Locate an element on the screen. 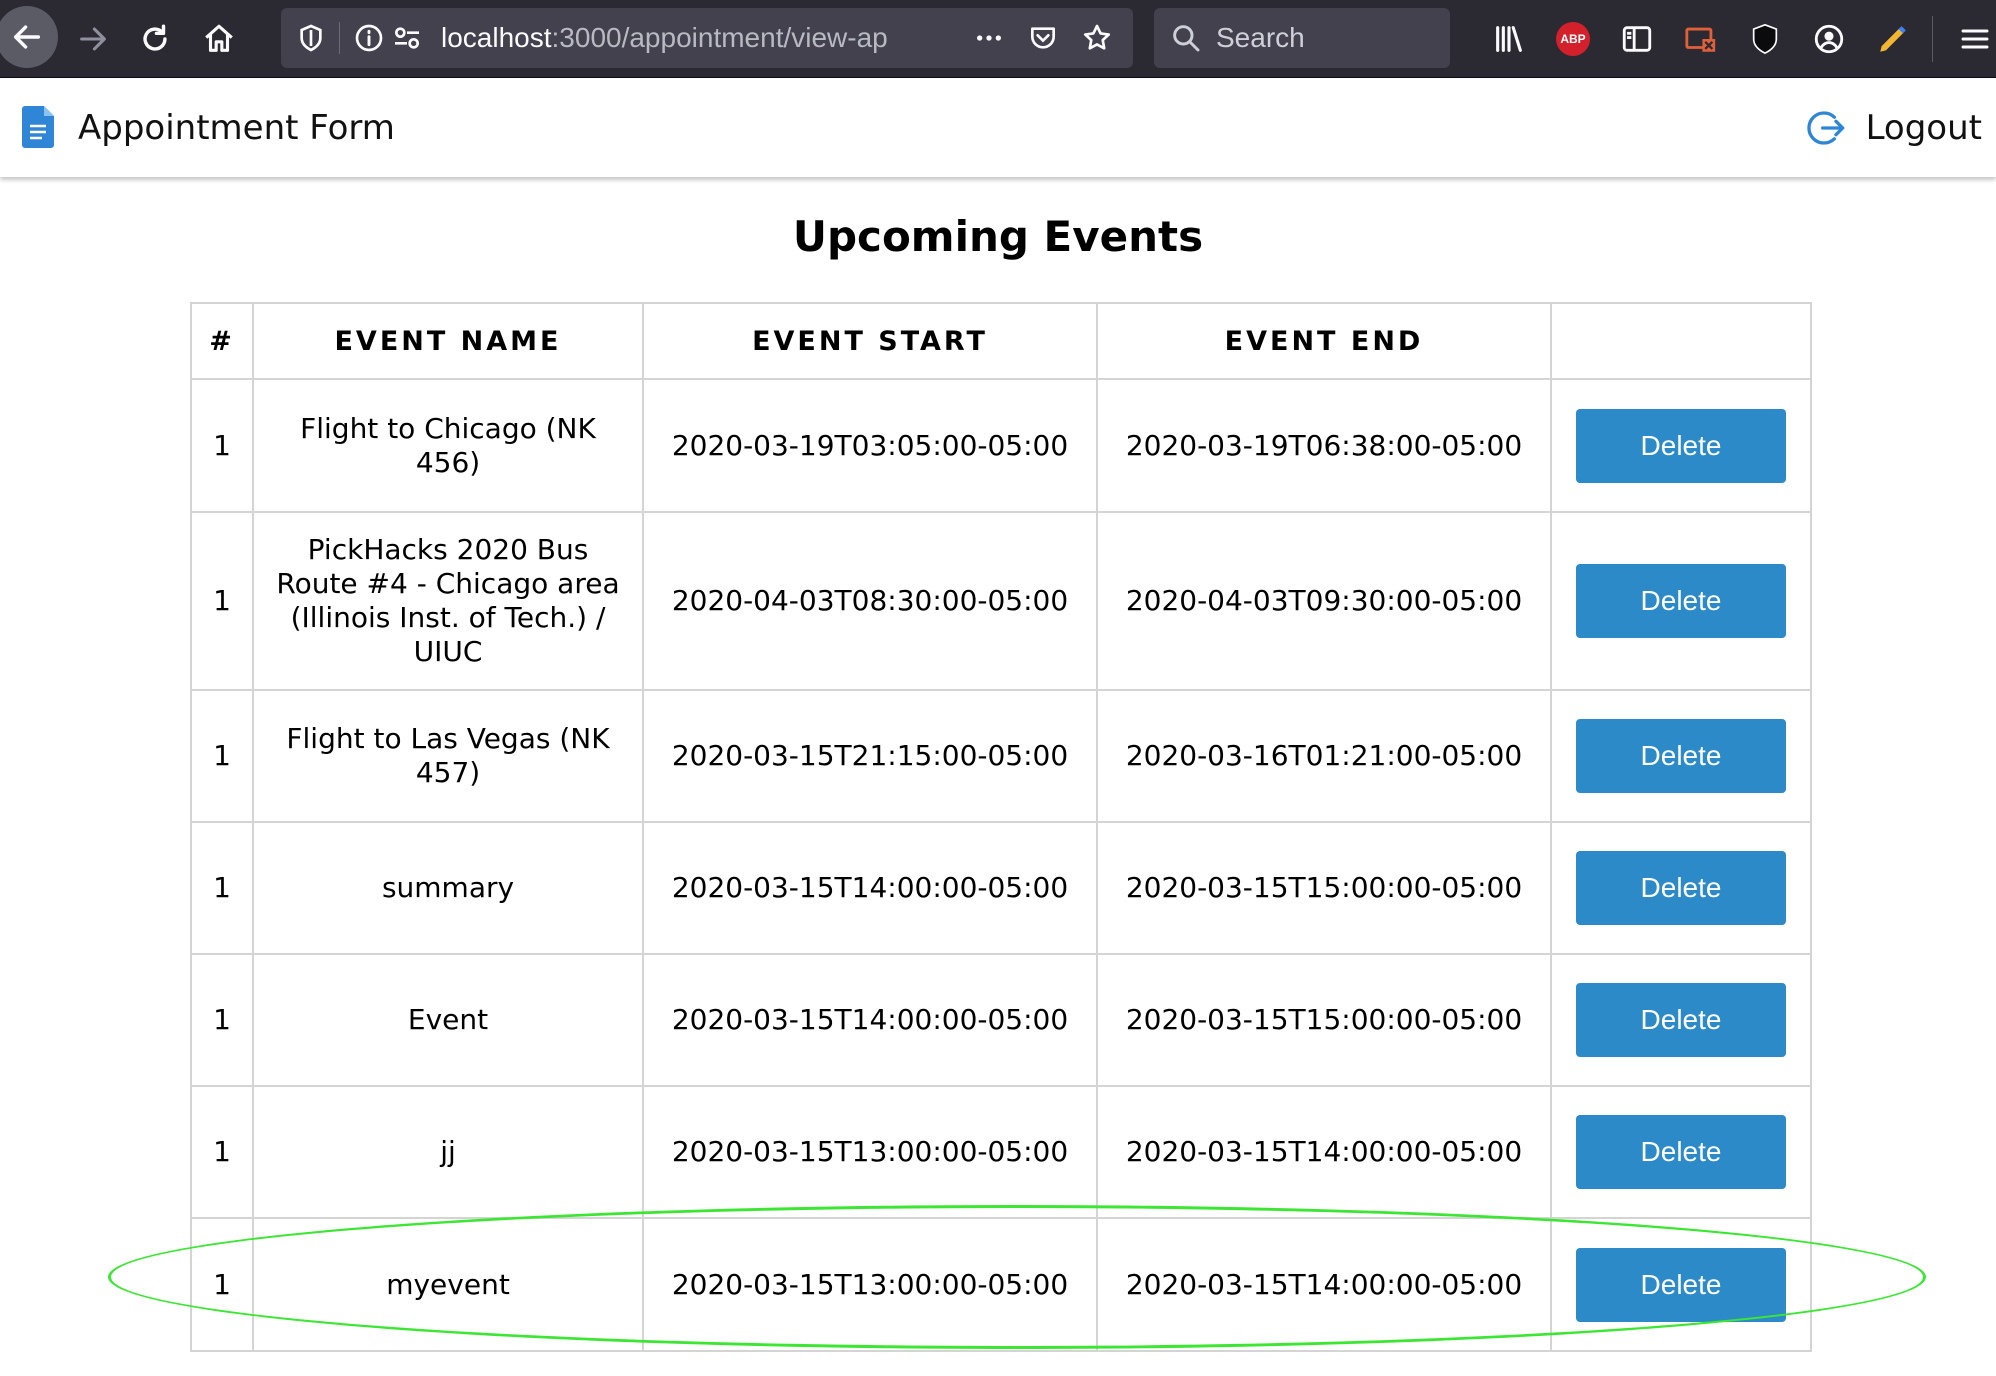  reload-button is located at coordinates (155, 39).